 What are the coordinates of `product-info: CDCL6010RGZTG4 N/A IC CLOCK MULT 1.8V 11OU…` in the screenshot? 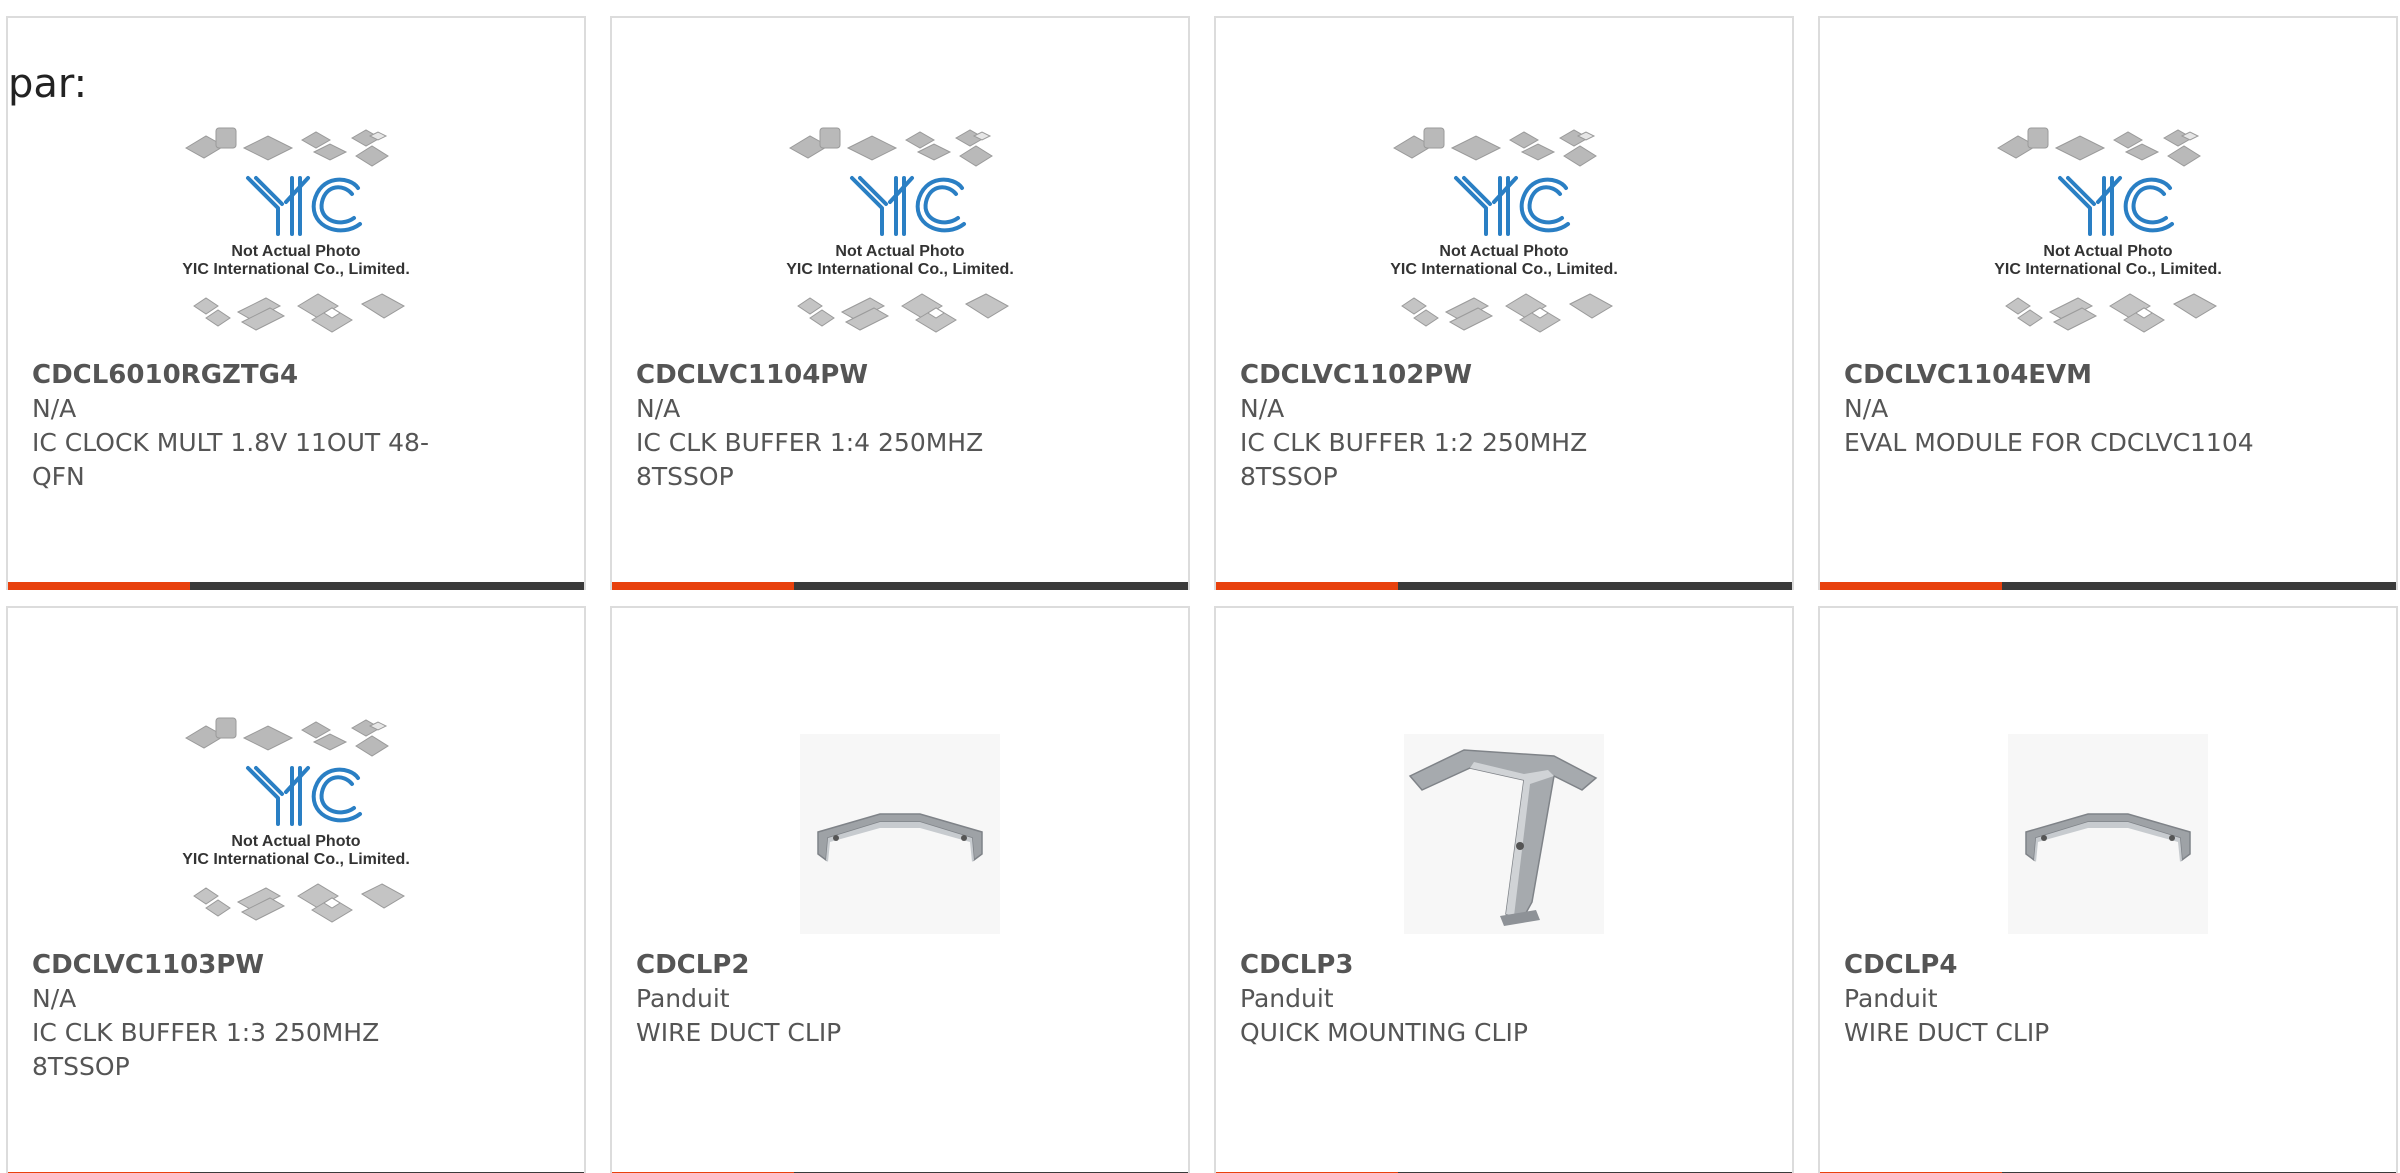 It's located at (248, 426).